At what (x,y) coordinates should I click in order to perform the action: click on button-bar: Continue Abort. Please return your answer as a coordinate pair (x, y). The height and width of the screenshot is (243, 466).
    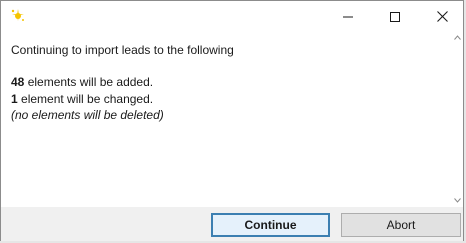
    Looking at the image, I should click on (232, 224).